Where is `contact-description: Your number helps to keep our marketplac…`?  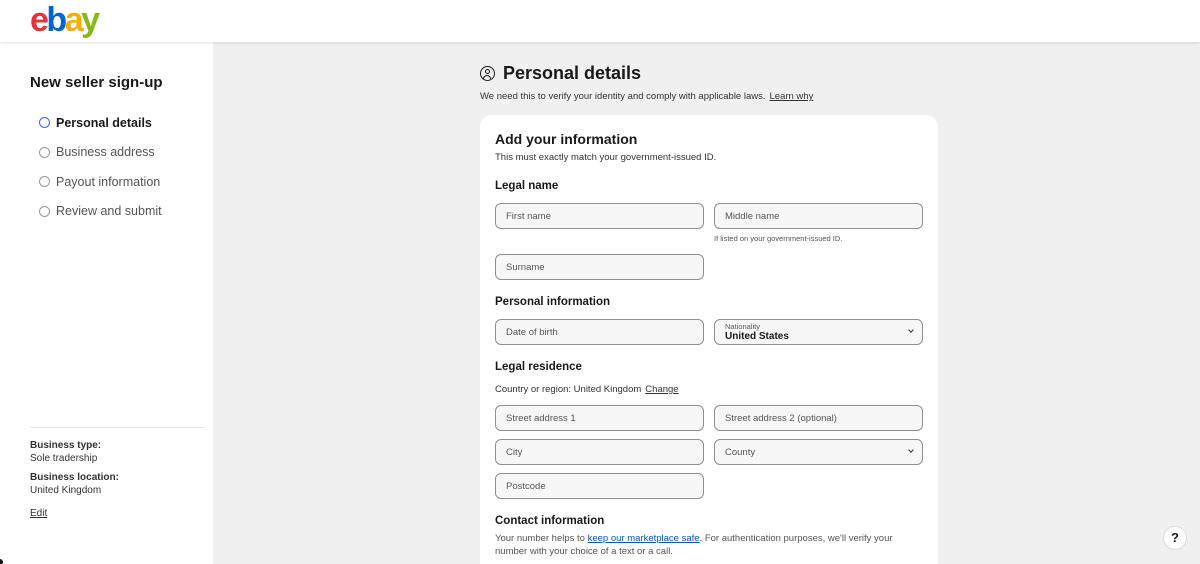 contact-description: Your number helps to keep our marketplac… is located at coordinates (694, 545).